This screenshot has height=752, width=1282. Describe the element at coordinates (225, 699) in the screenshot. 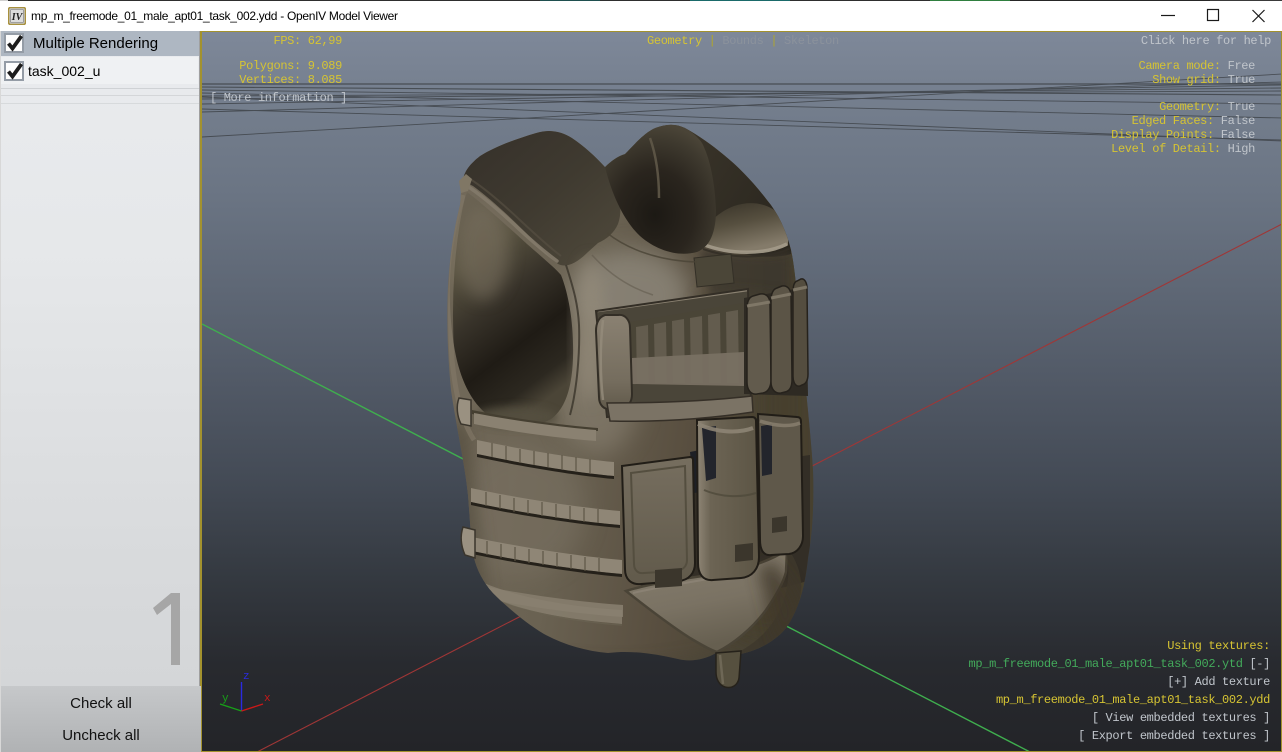

I see `svg-text: y` at that location.